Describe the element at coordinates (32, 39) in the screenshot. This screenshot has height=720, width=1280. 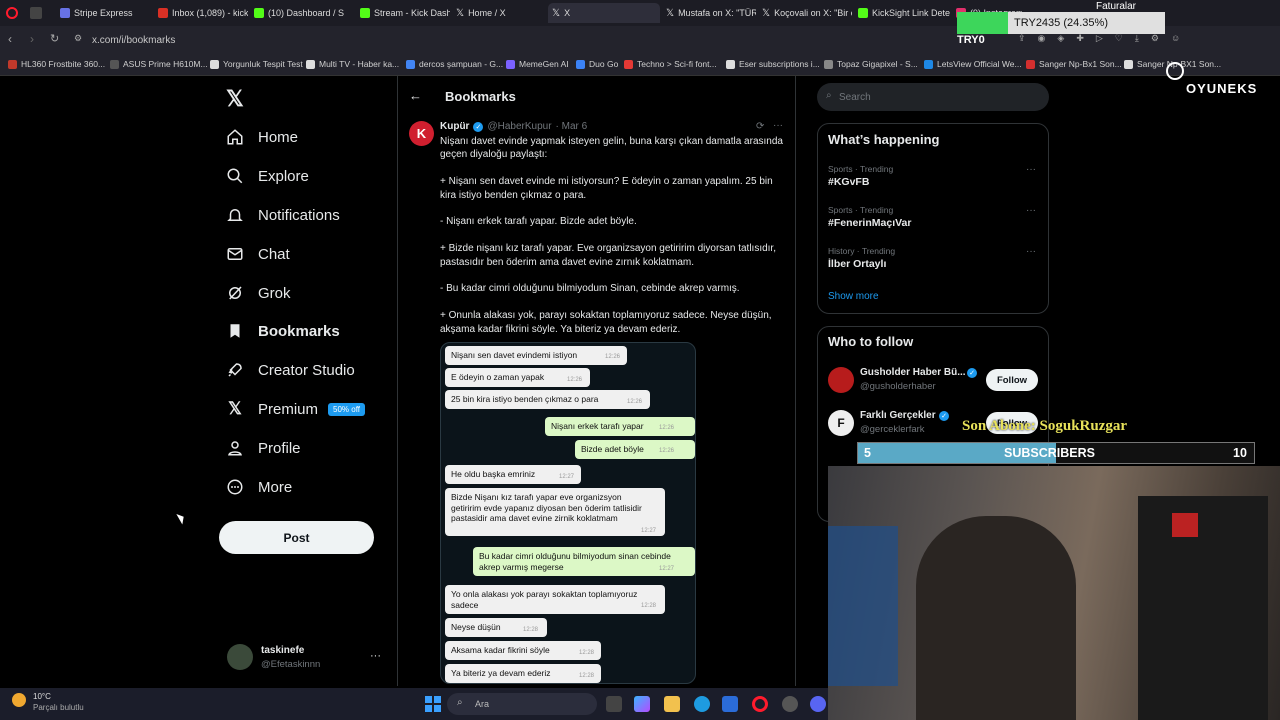
I see `forward-icon: ›` at that location.